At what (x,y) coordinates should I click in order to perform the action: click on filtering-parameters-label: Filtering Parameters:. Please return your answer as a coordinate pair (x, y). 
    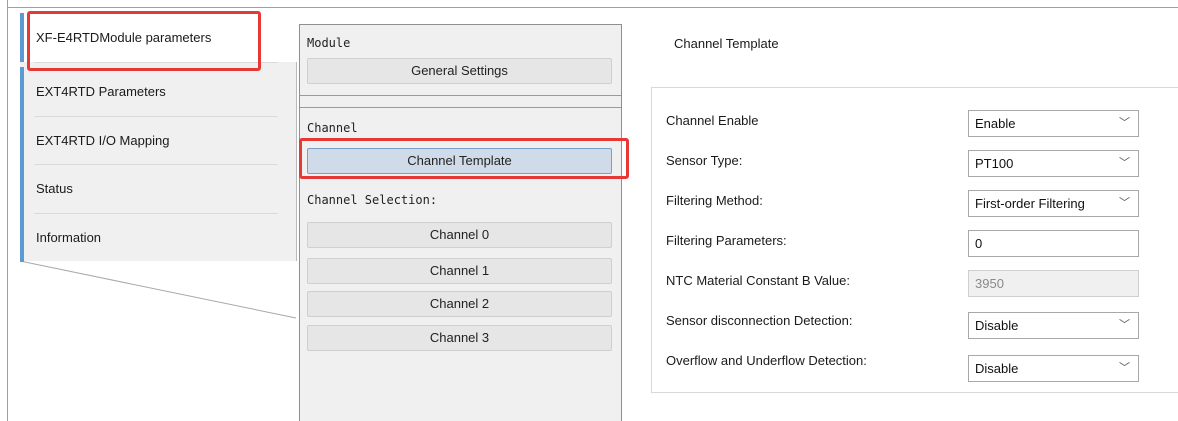
    Looking at the image, I should click on (726, 240).